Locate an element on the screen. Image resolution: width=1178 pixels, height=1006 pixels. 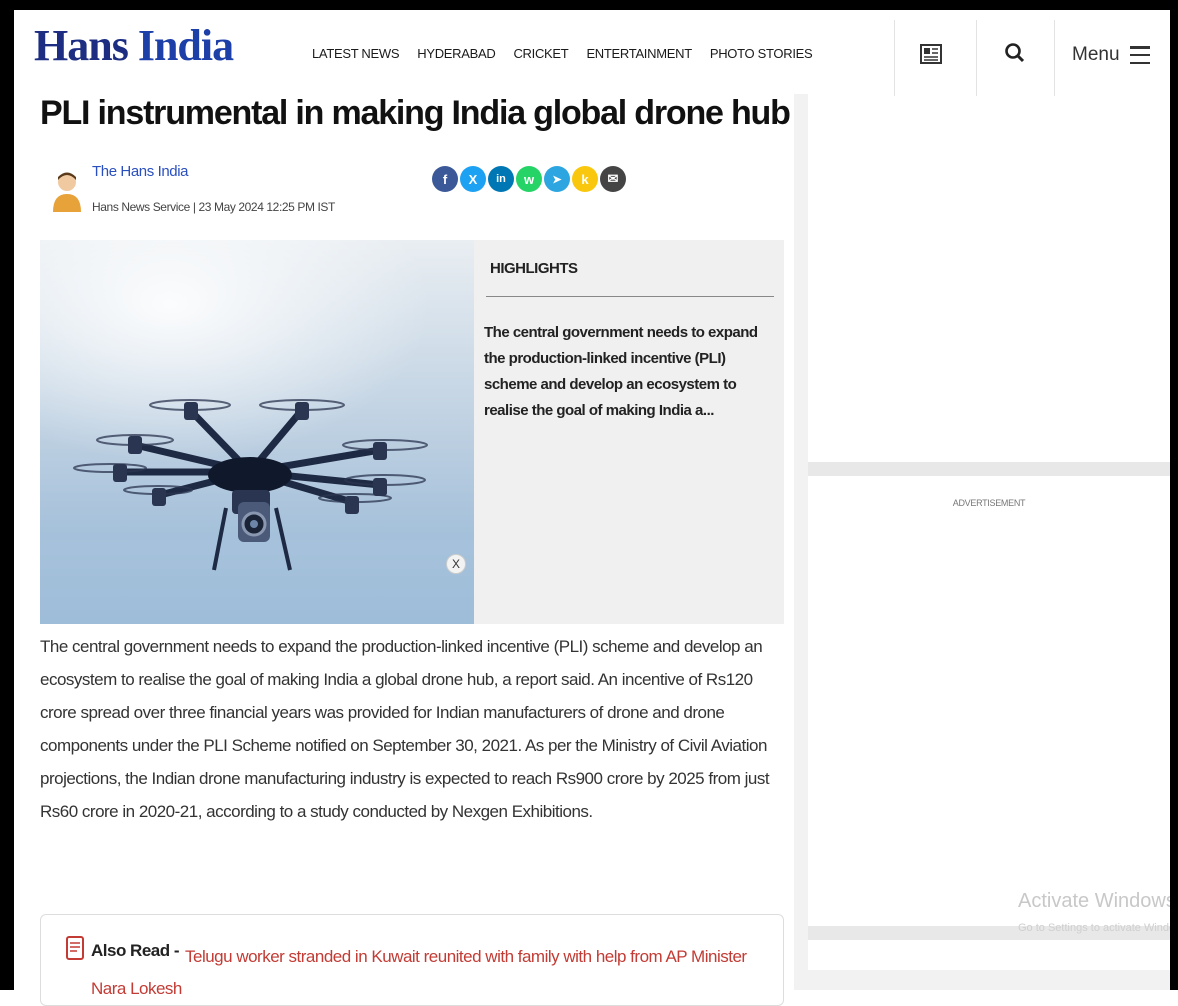
share-bar: f X in w ➤ k ✉ is located at coordinates (529, 179).